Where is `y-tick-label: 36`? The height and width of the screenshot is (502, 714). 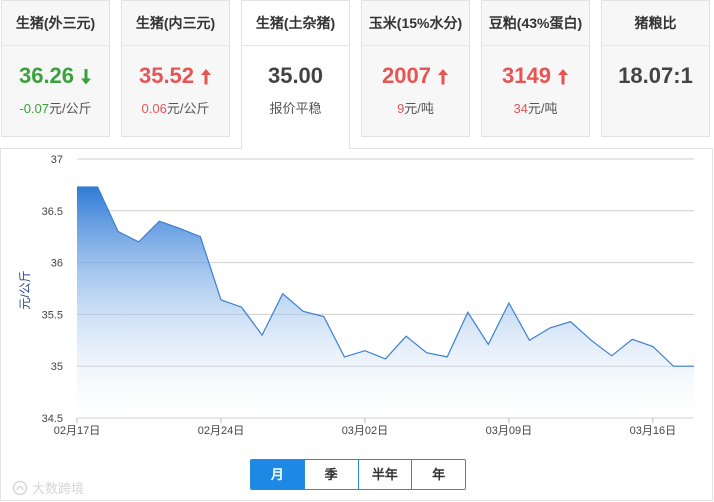
y-tick-label: 36 is located at coordinates (57, 264).